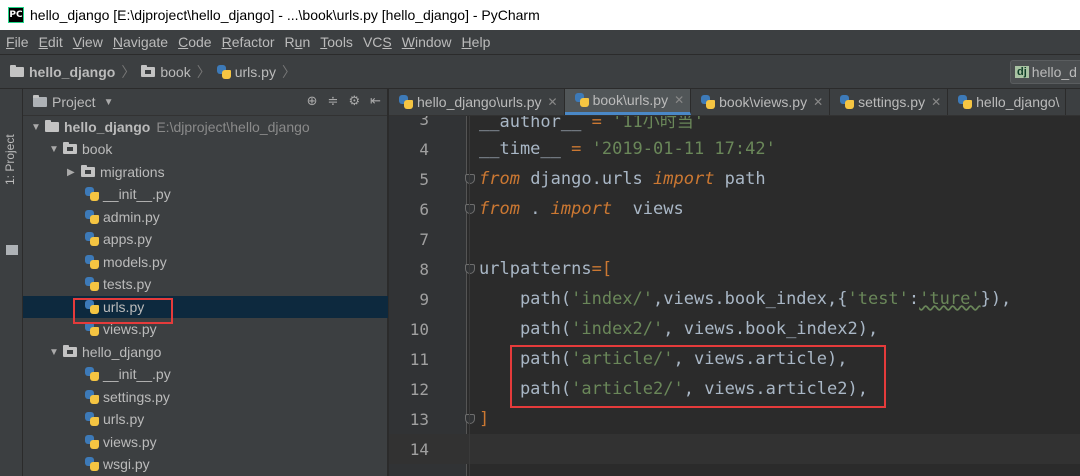 This screenshot has height=476, width=1080. Describe the element at coordinates (375, 101) in the screenshot. I see `hide-panel-icon: ⇤` at that location.